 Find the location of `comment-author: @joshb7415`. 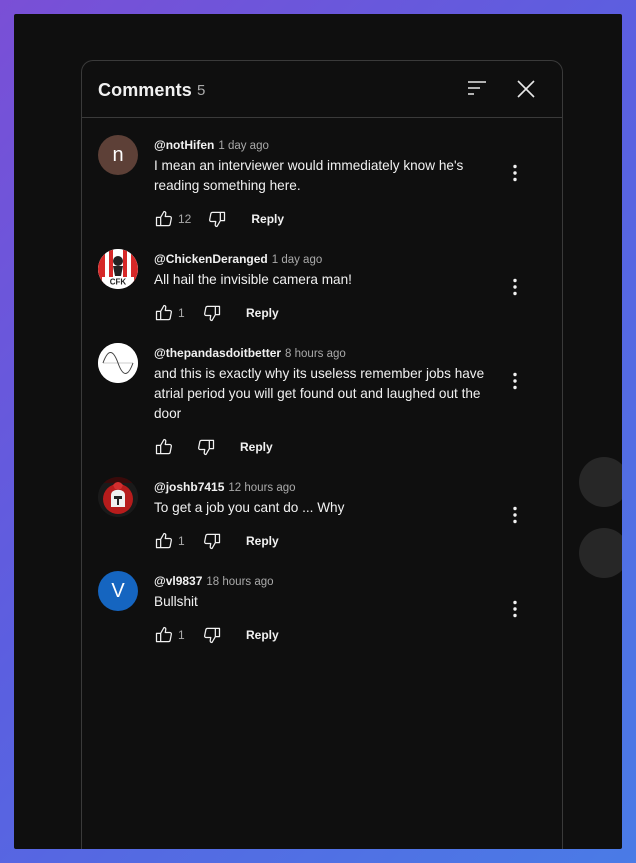

comment-author: @joshb7415 is located at coordinates (189, 487).